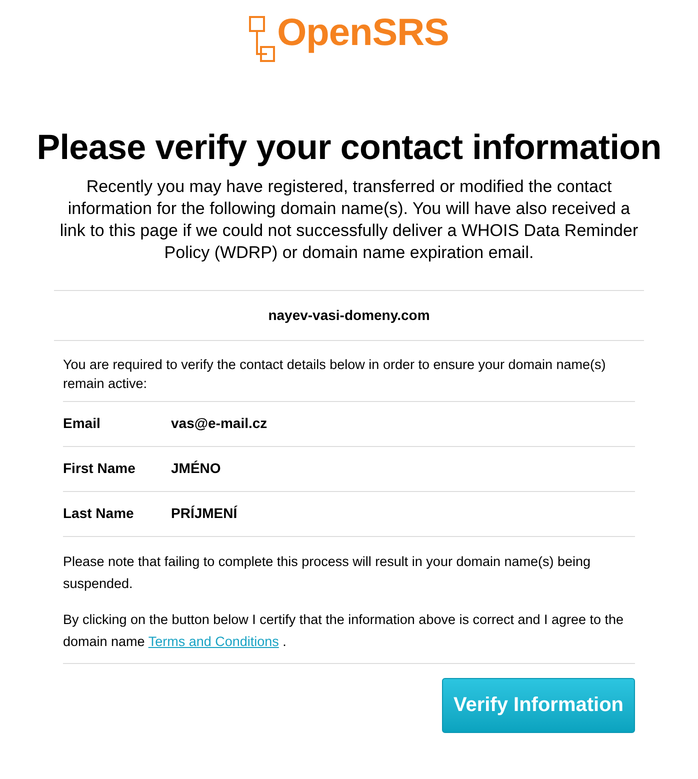  Describe the element at coordinates (349, 220) in the screenshot. I see `intro-paragraph: Recently you may have registered, transferred or modified the contact information for the following domain name(s). You will have also received a link to this page if we could not successfully deliver a WHOIS Data Reminder Policy (WDRP) or domain name expiration email.` at that location.